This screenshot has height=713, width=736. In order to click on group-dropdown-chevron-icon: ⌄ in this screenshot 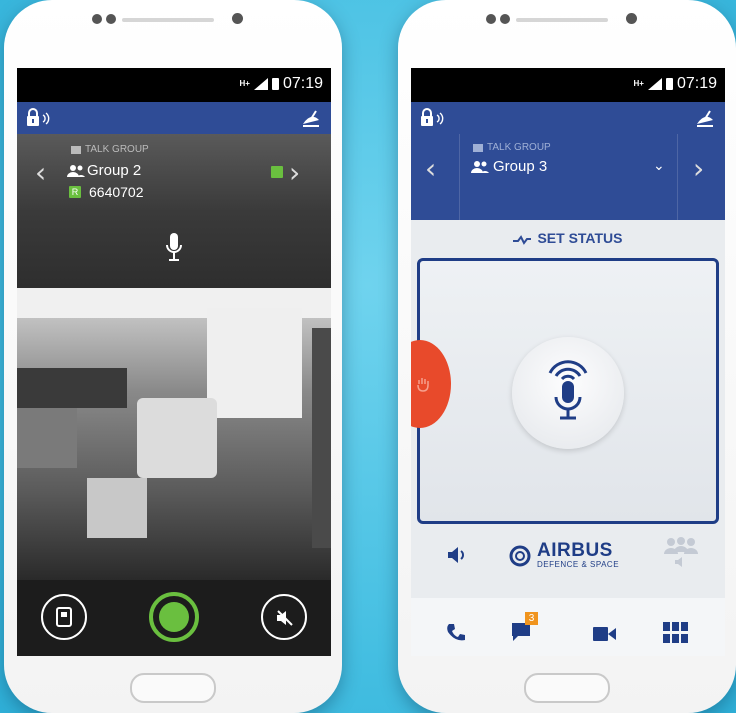, I will do `click(659, 166)`.